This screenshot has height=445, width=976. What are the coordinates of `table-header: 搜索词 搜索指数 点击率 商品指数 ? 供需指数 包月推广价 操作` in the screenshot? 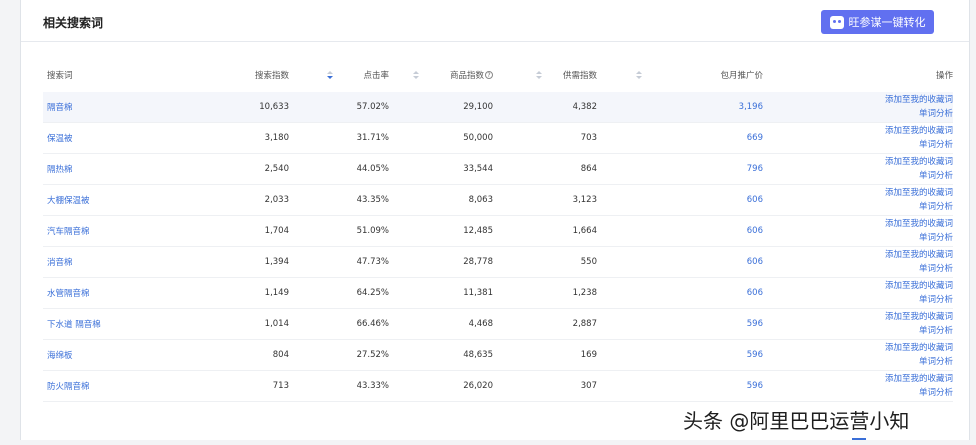 It's located at (498, 75).